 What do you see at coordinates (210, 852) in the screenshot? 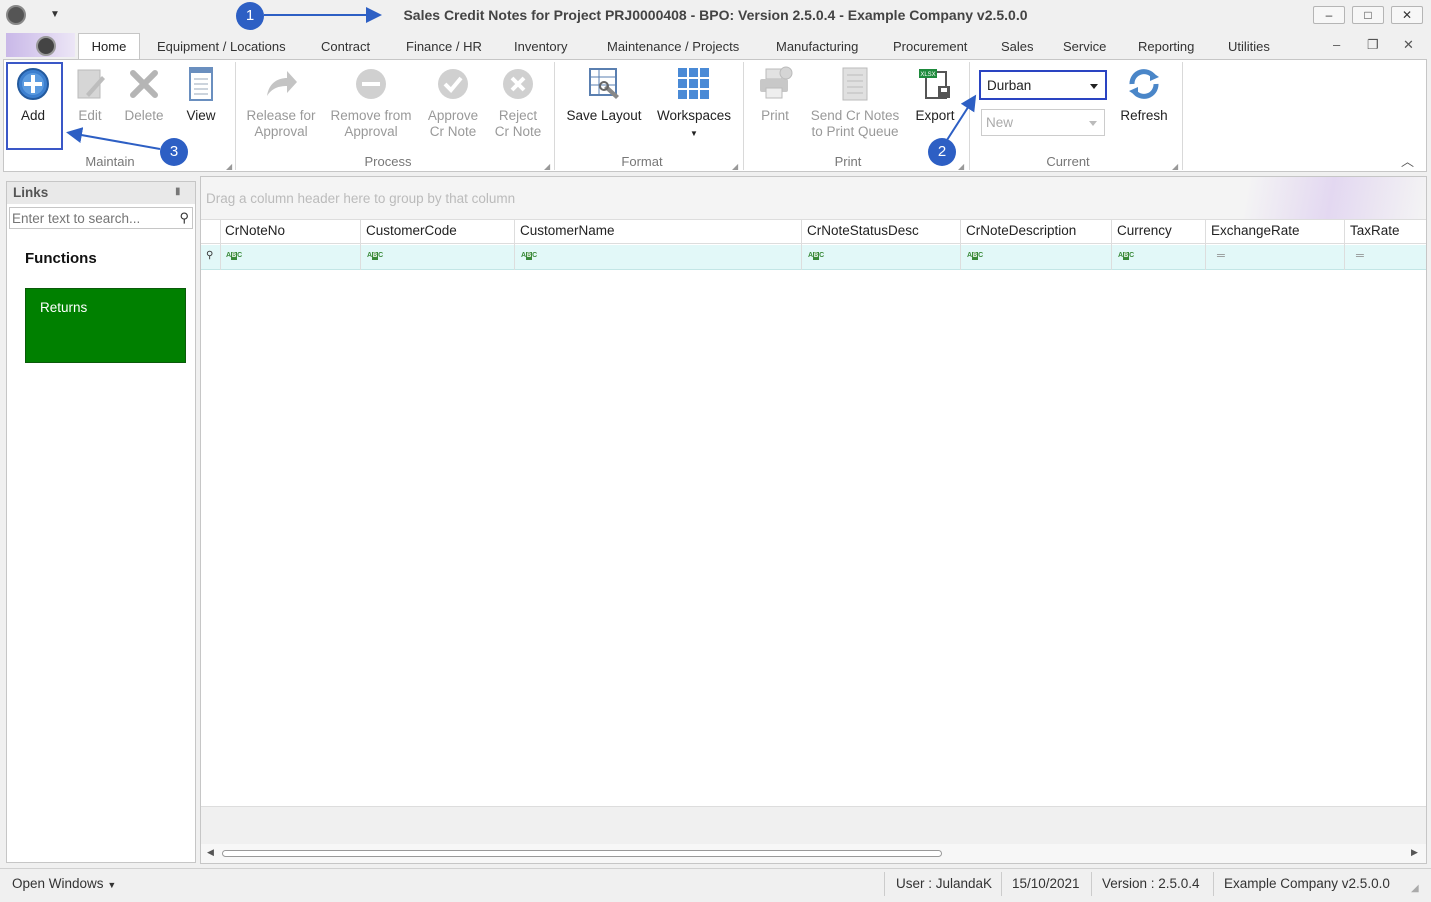
I see `scroll-left-icon: ◀` at bounding box center [210, 852].